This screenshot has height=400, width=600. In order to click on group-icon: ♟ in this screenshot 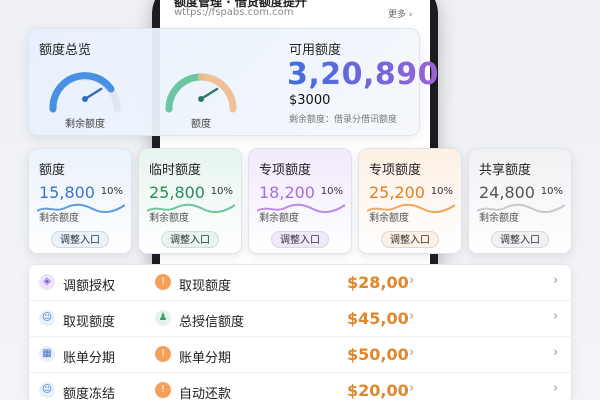, I will do `click(163, 318)`.